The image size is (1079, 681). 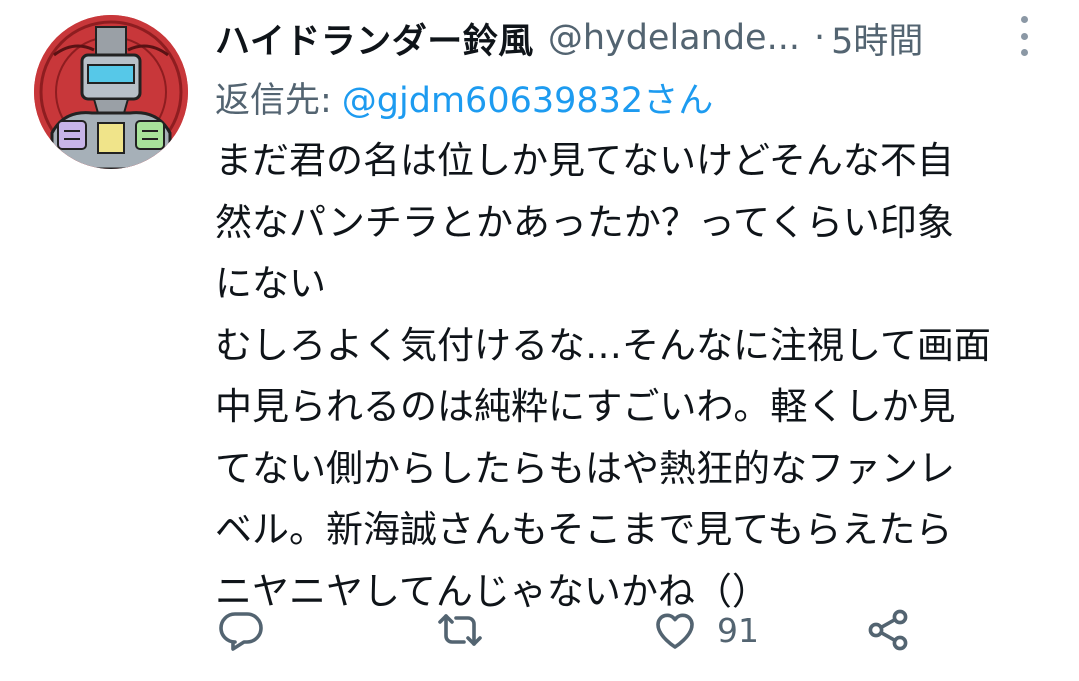 I want to click on timestamp: 5時間, so click(x=877, y=38).